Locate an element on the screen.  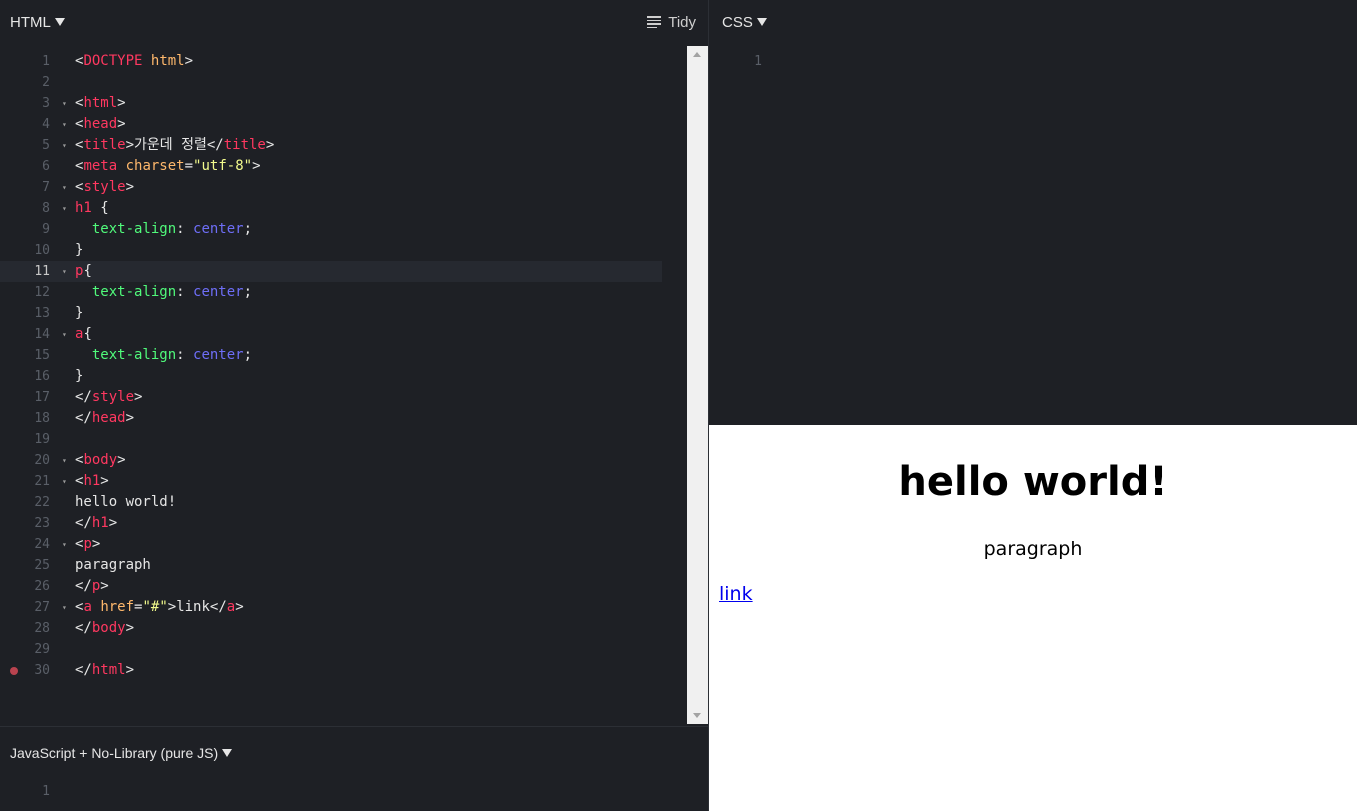
line-number: 5 is located at coordinates (46, 145).